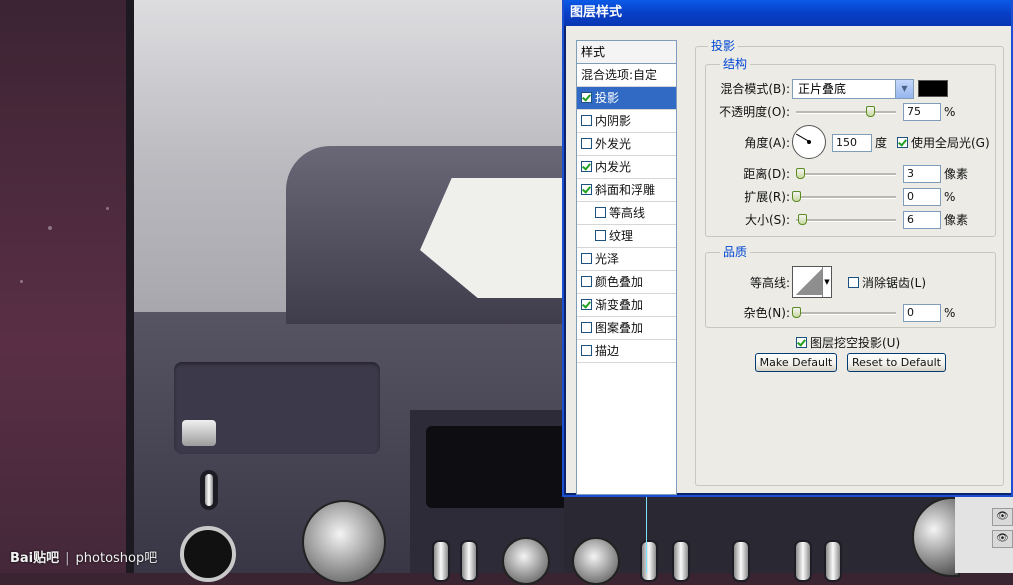 Image resolution: width=1013 pixels, height=585 pixels. What do you see at coordinates (626, 328) in the screenshot?
I see `style-item: 图案叠加` at bounding box center [626, 328].